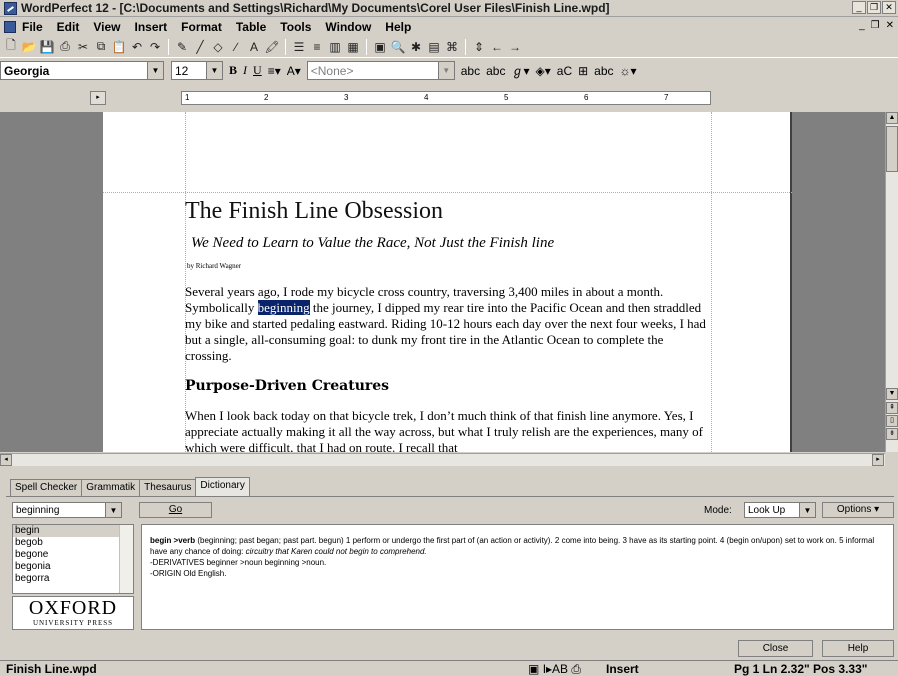 Image resolution: width=898 pixels, height=676 pixels. What do you see at coordinates (583, 71) in the screenshot?
I see `subscript-icon: ⊞` at bounding box center [583, 71].